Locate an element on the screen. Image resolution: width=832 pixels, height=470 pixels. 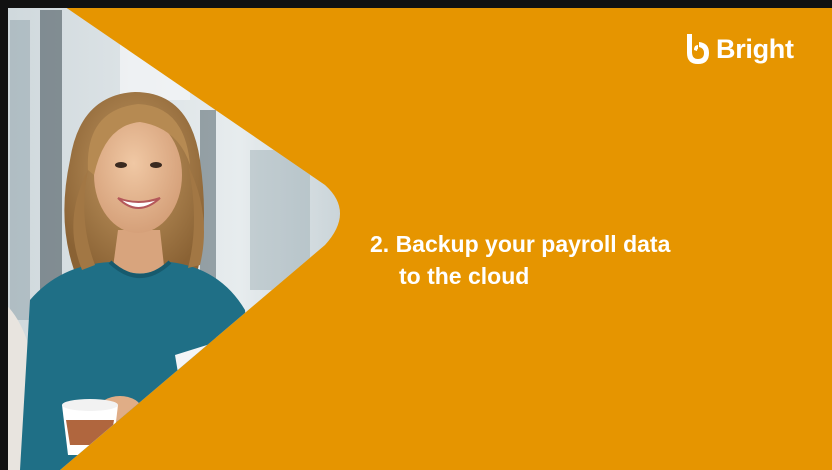
brand-logo: Bright is located at coordinates (749, 49).